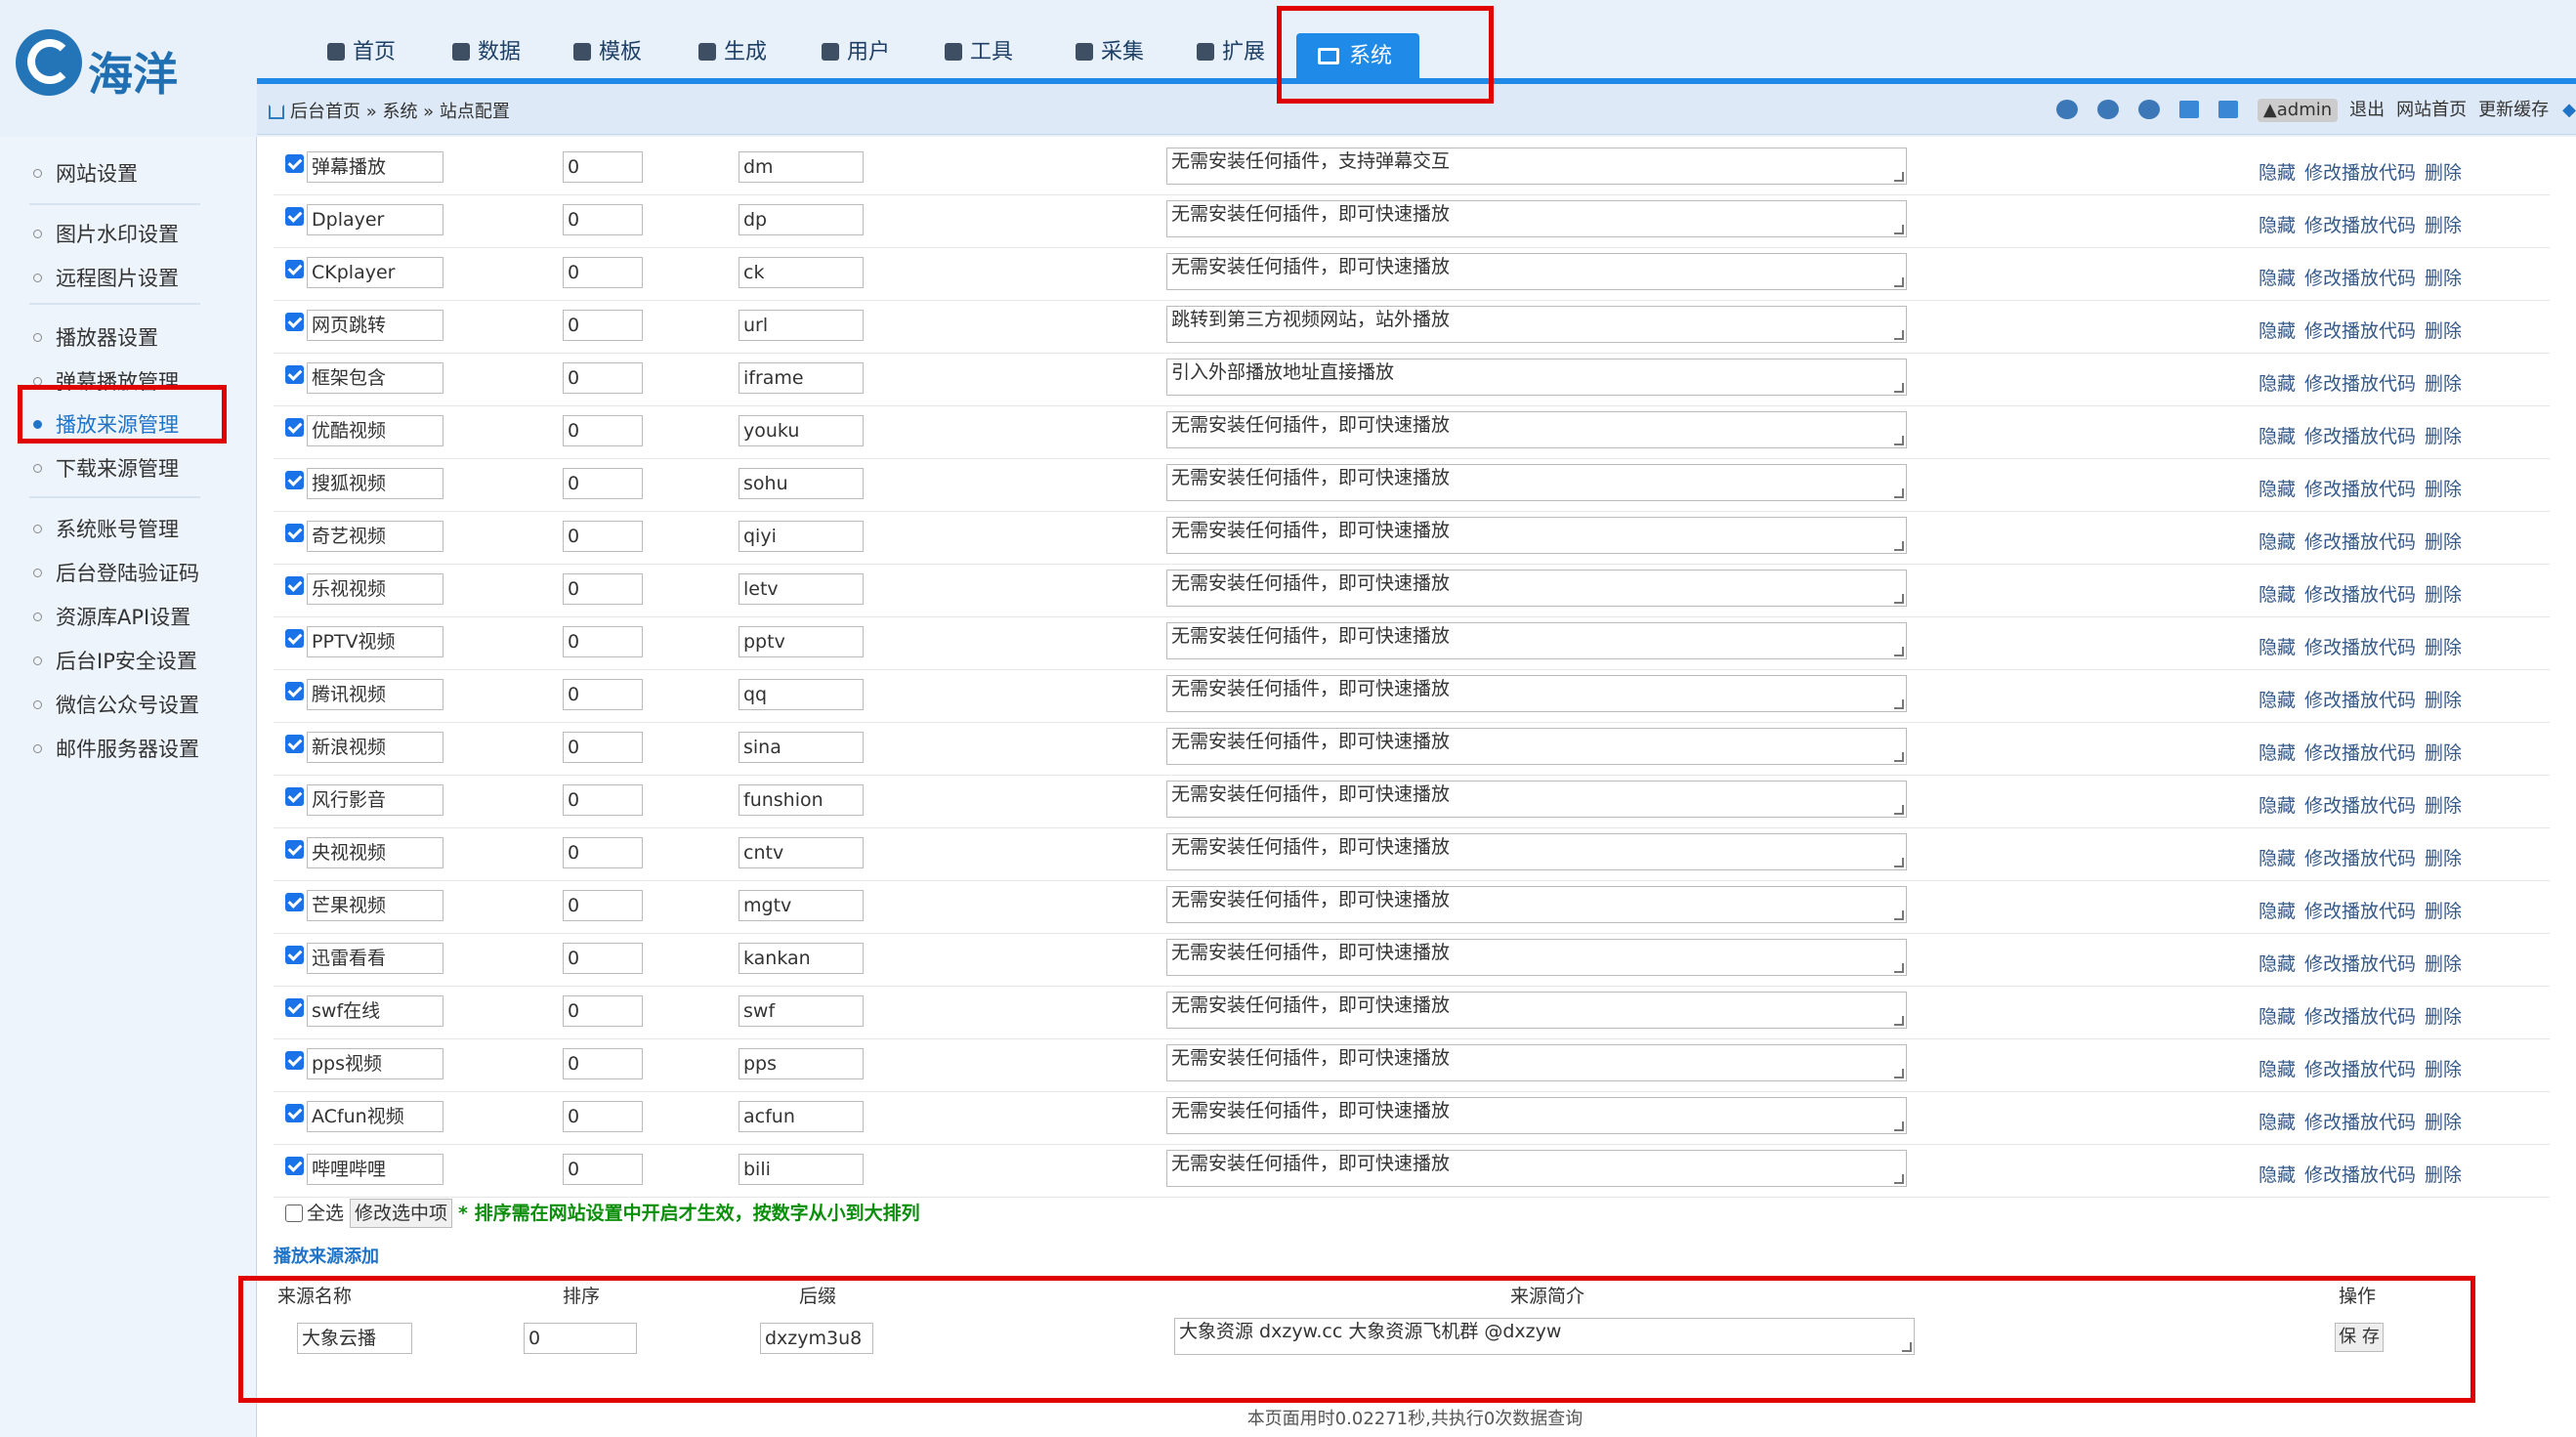 The image size is (2576, 1437). I want to click on suffix-input: letv, so click(801, 589).